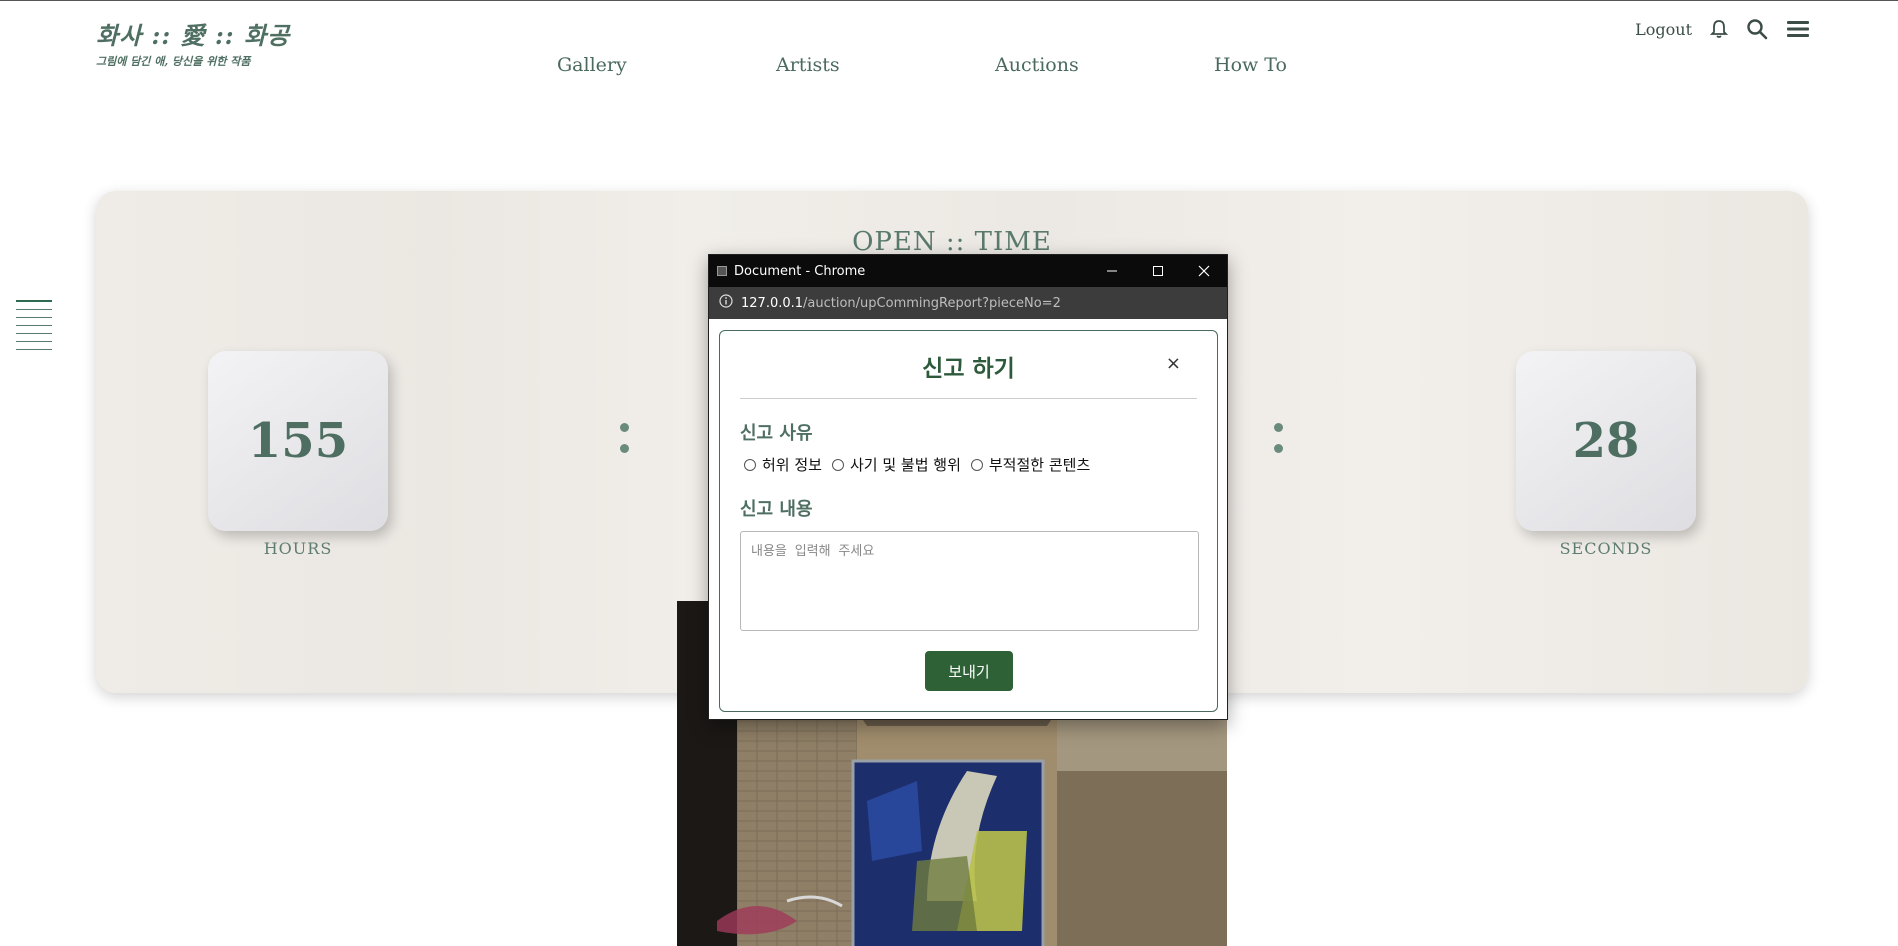  Describe the element at coordinates (776, 509) in the screenshot. I see `report-content-label: 신고 내용` at that location.